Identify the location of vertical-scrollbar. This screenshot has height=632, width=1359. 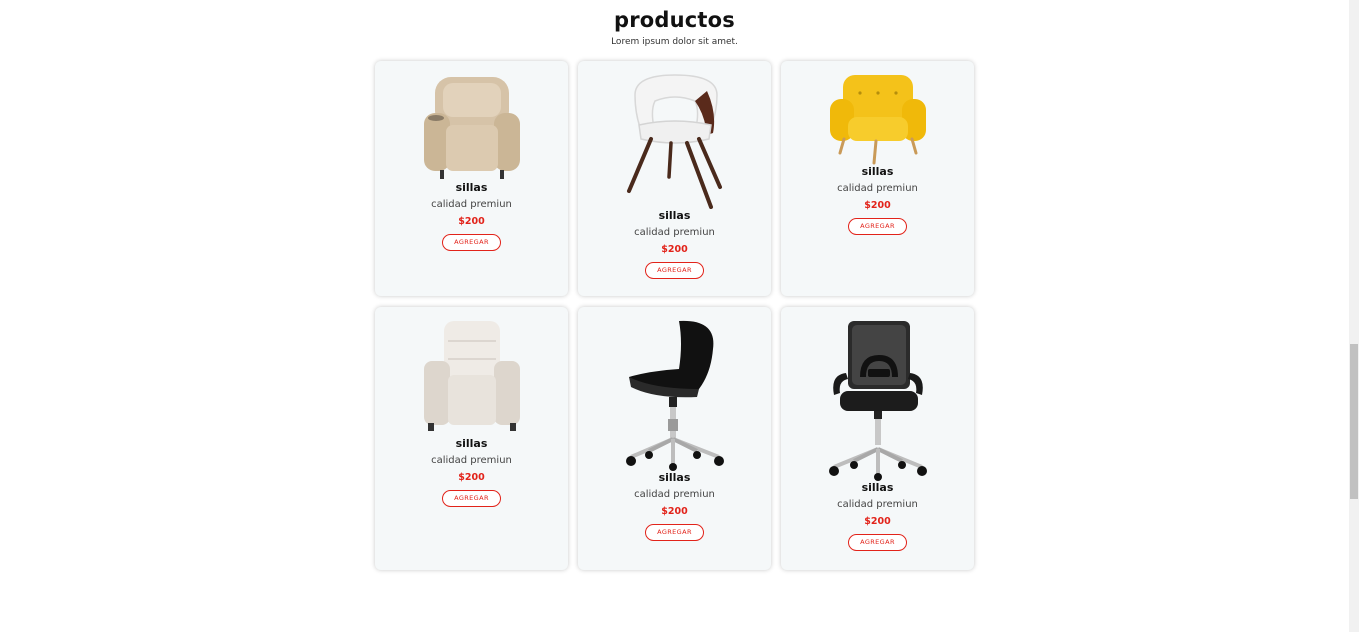
(1354, 316).